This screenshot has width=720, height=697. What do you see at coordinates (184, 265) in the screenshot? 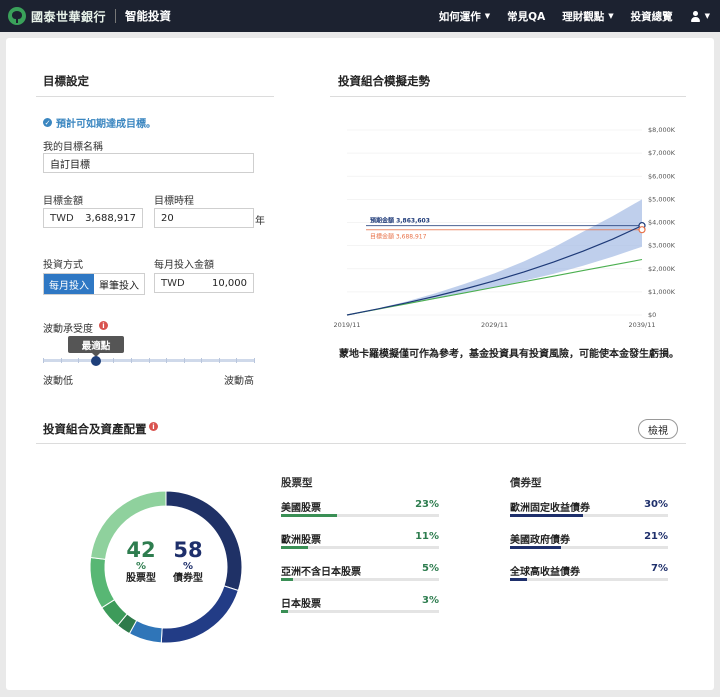
I see `monthly-amount-label: 每月投入金額` at bounding box center [184, 265].